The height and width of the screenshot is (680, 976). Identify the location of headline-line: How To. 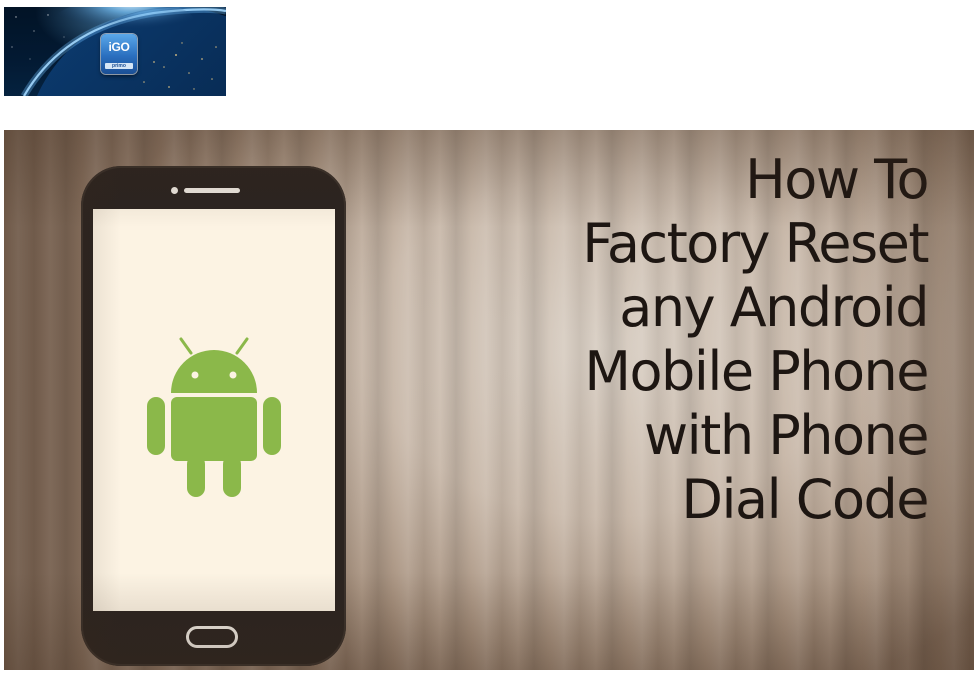
(837, 179).